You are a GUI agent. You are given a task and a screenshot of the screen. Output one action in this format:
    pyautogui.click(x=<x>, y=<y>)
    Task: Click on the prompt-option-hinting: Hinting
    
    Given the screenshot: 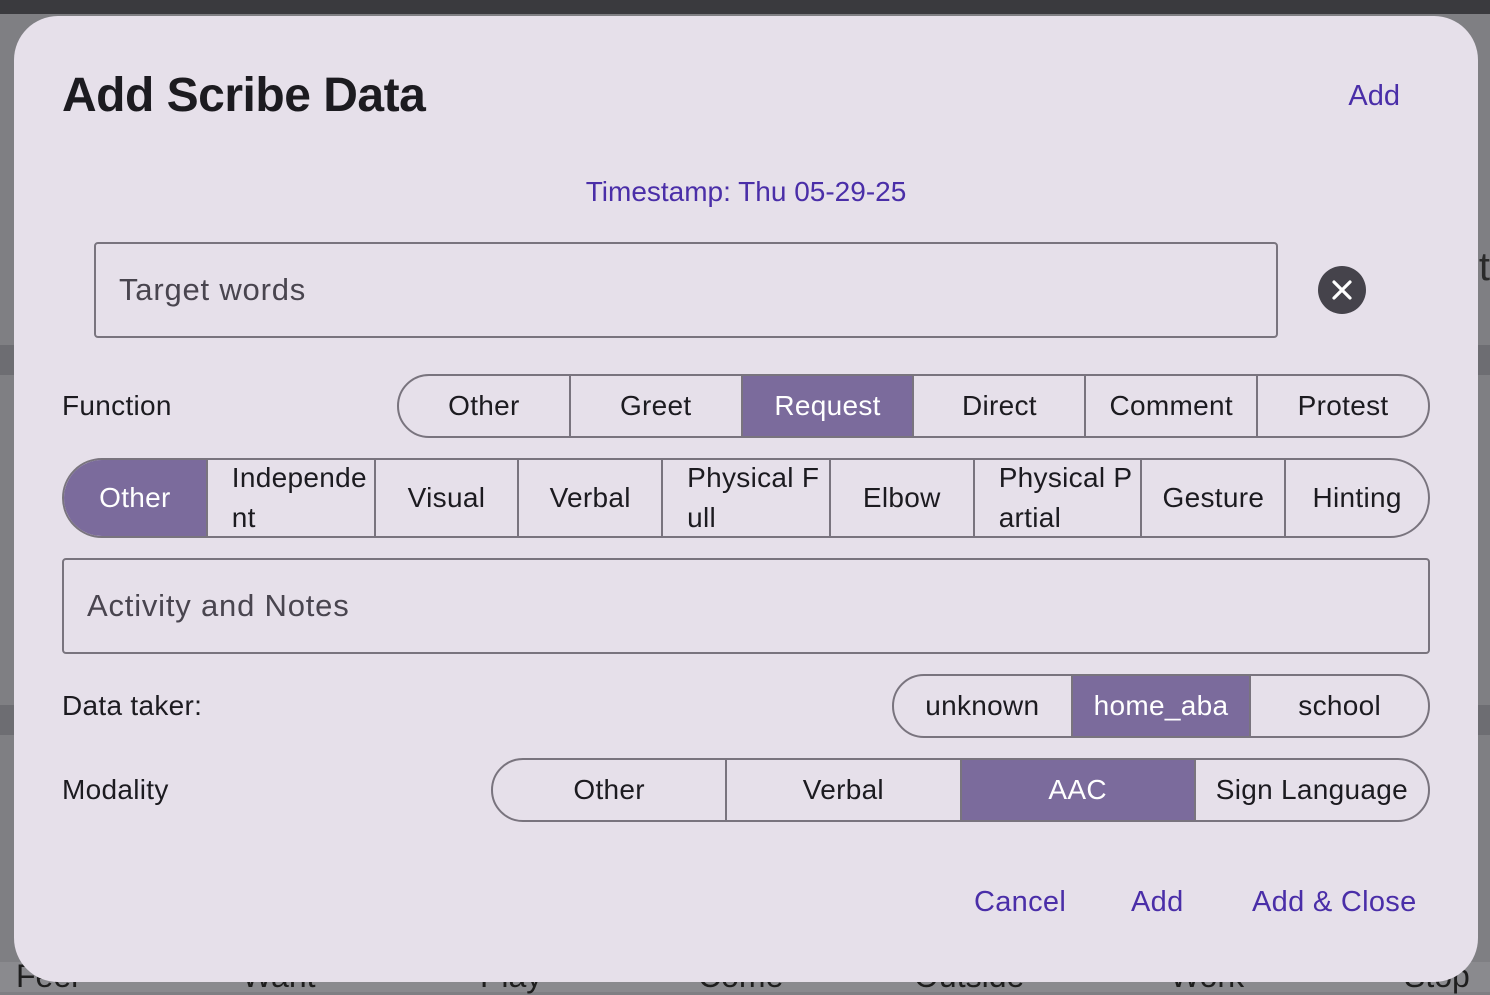 What is the action you would take?
    pyautogui.click(x=1356, y=498)
    